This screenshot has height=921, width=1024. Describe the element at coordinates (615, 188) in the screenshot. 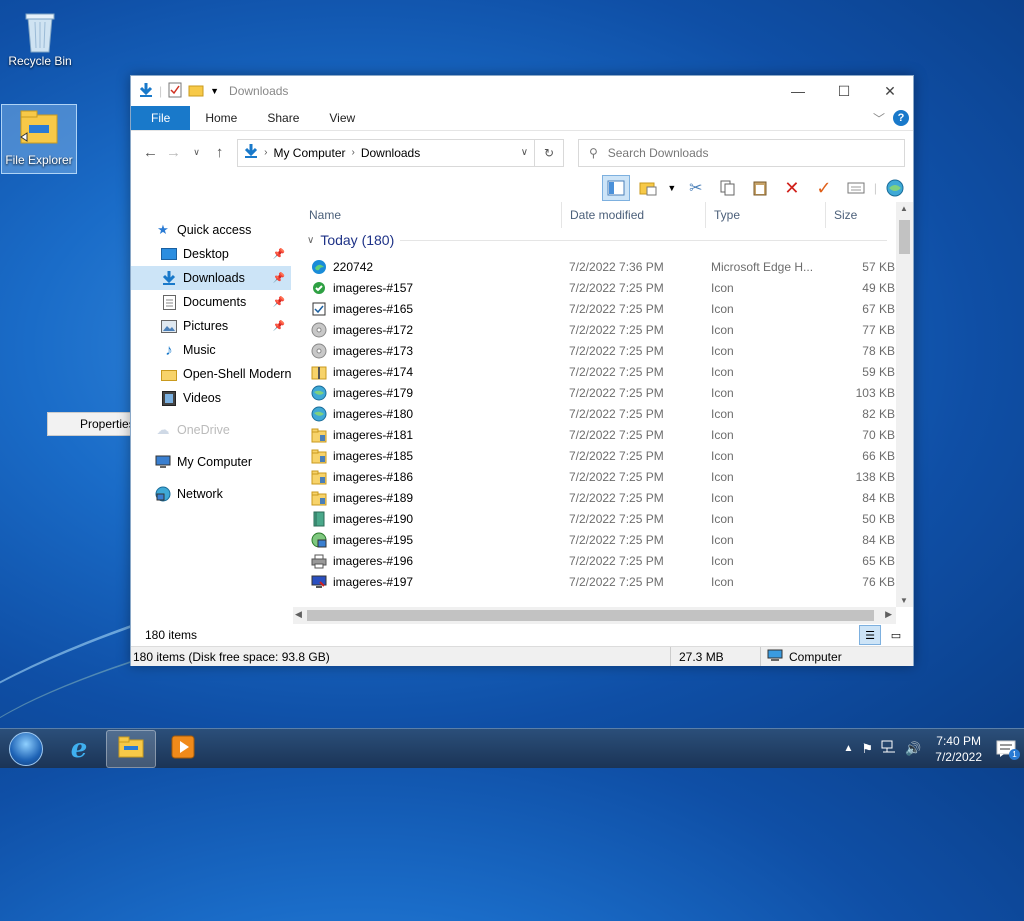

I see `navigation-pane-button` at that location.